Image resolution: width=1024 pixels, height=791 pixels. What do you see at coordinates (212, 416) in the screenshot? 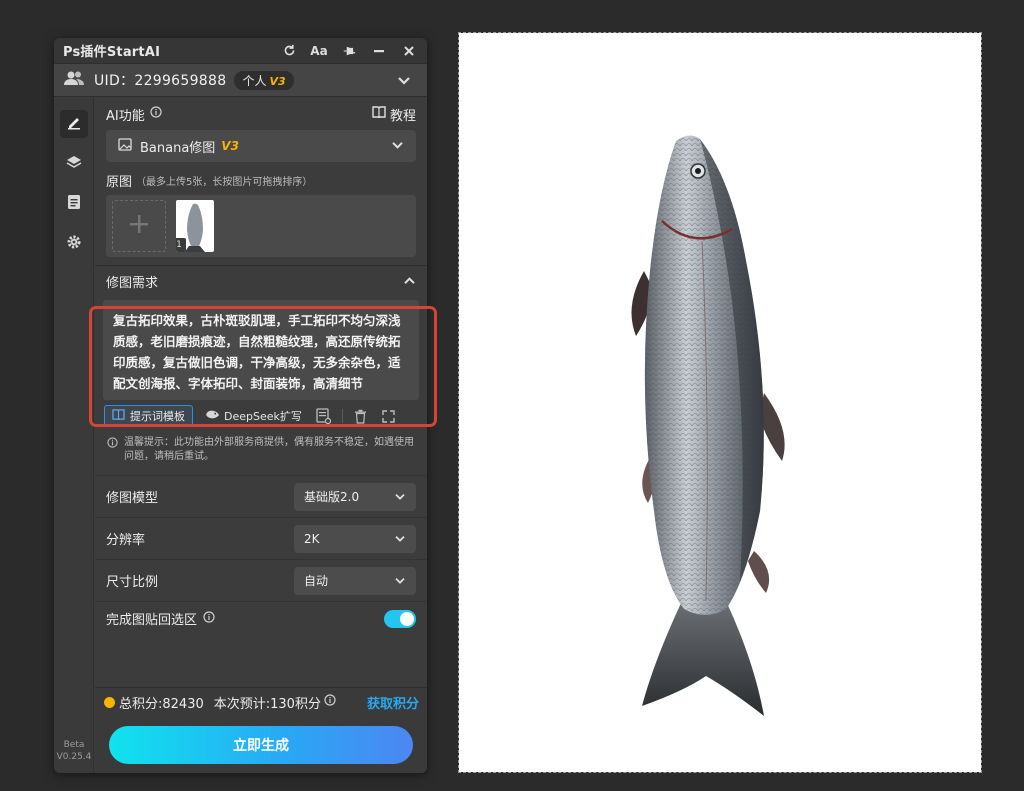
I see `deepseek-whale-icon` at bounding box center [212, 416].